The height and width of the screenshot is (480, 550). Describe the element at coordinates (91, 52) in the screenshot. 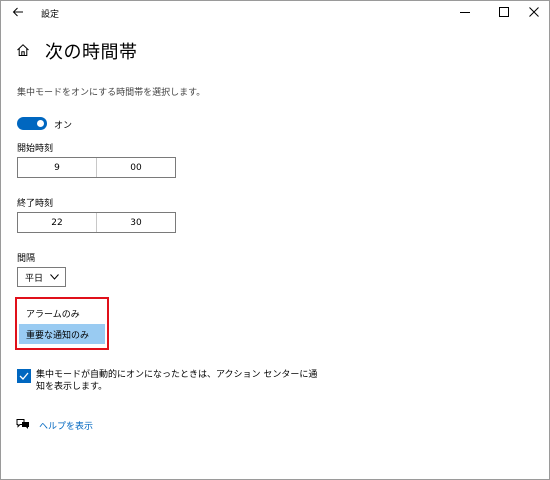

I see `page-title: 次の時間帯` at that location.